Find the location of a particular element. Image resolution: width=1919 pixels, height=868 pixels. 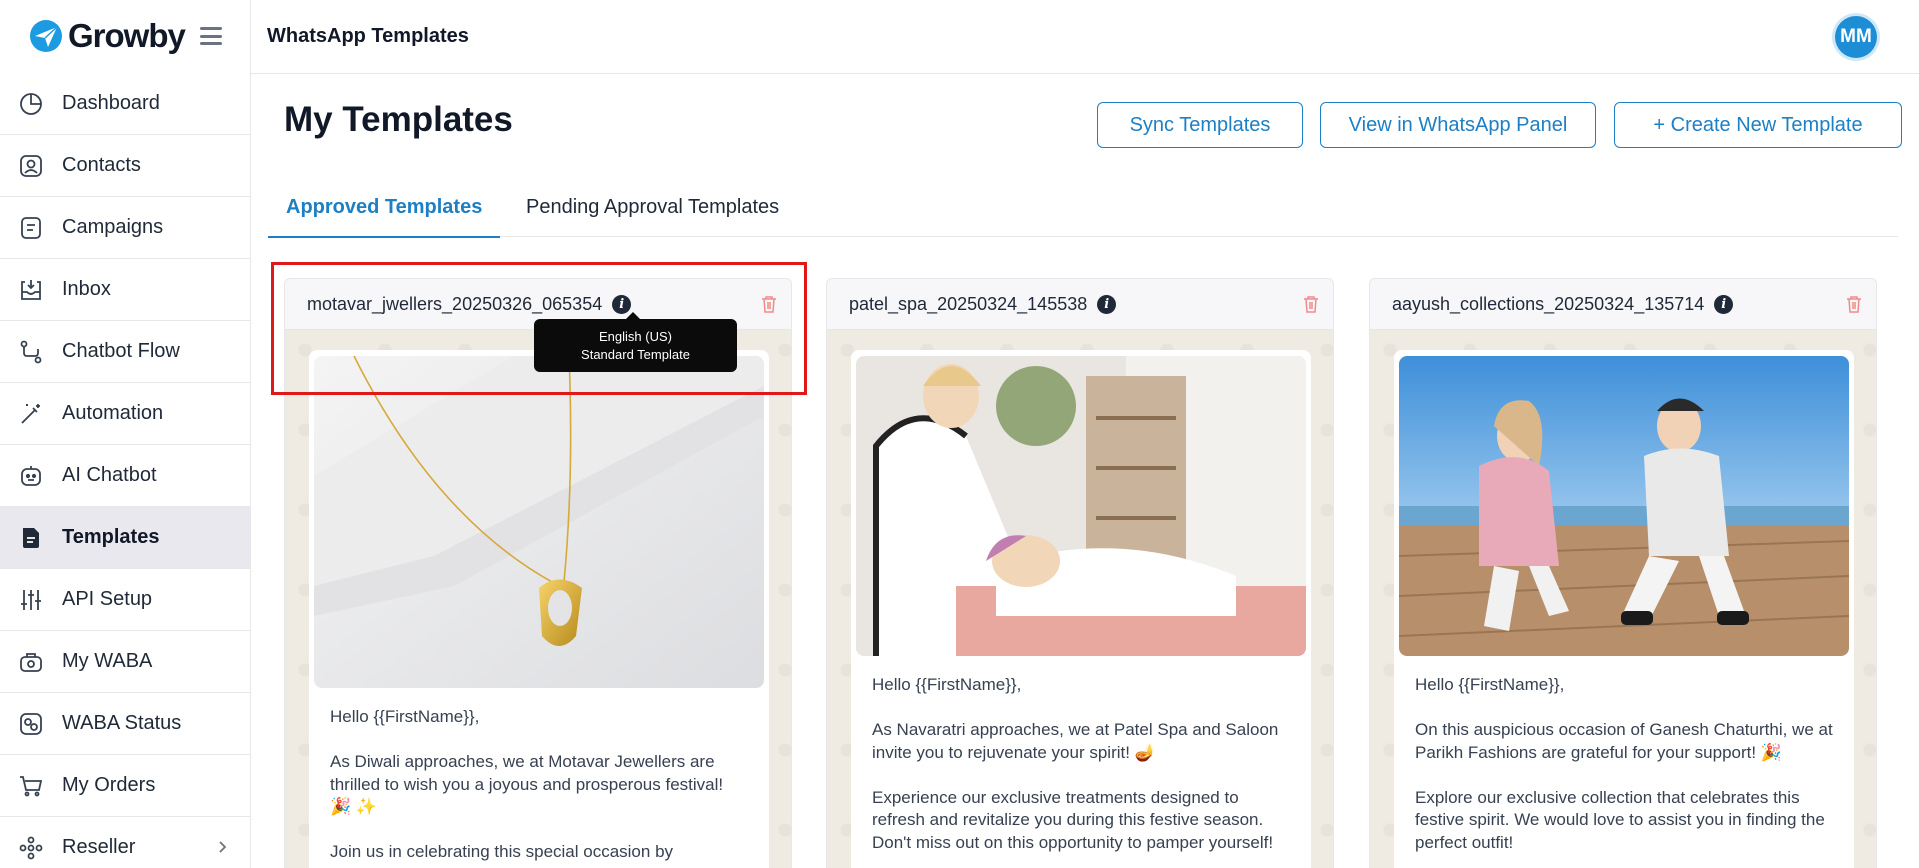

sidebar-item-waba-status: WABA Status is located at coordinates (125, 724).